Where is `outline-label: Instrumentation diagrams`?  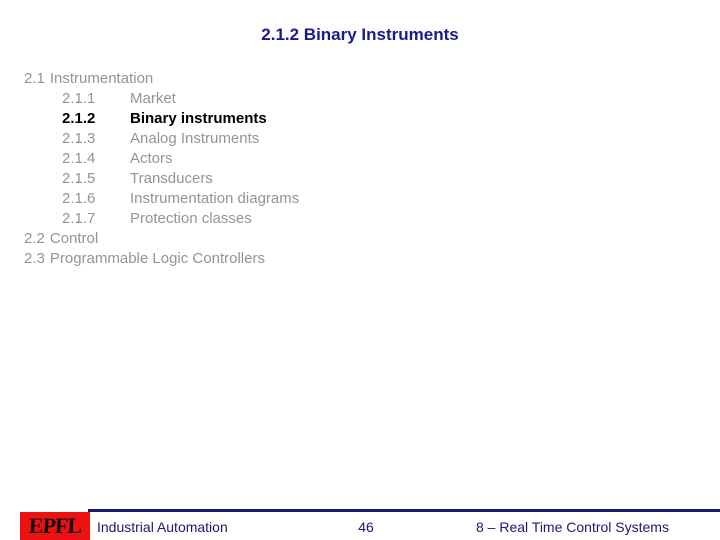 outline-label: Instrumentation diagrams is located at coordinates (215, 198).